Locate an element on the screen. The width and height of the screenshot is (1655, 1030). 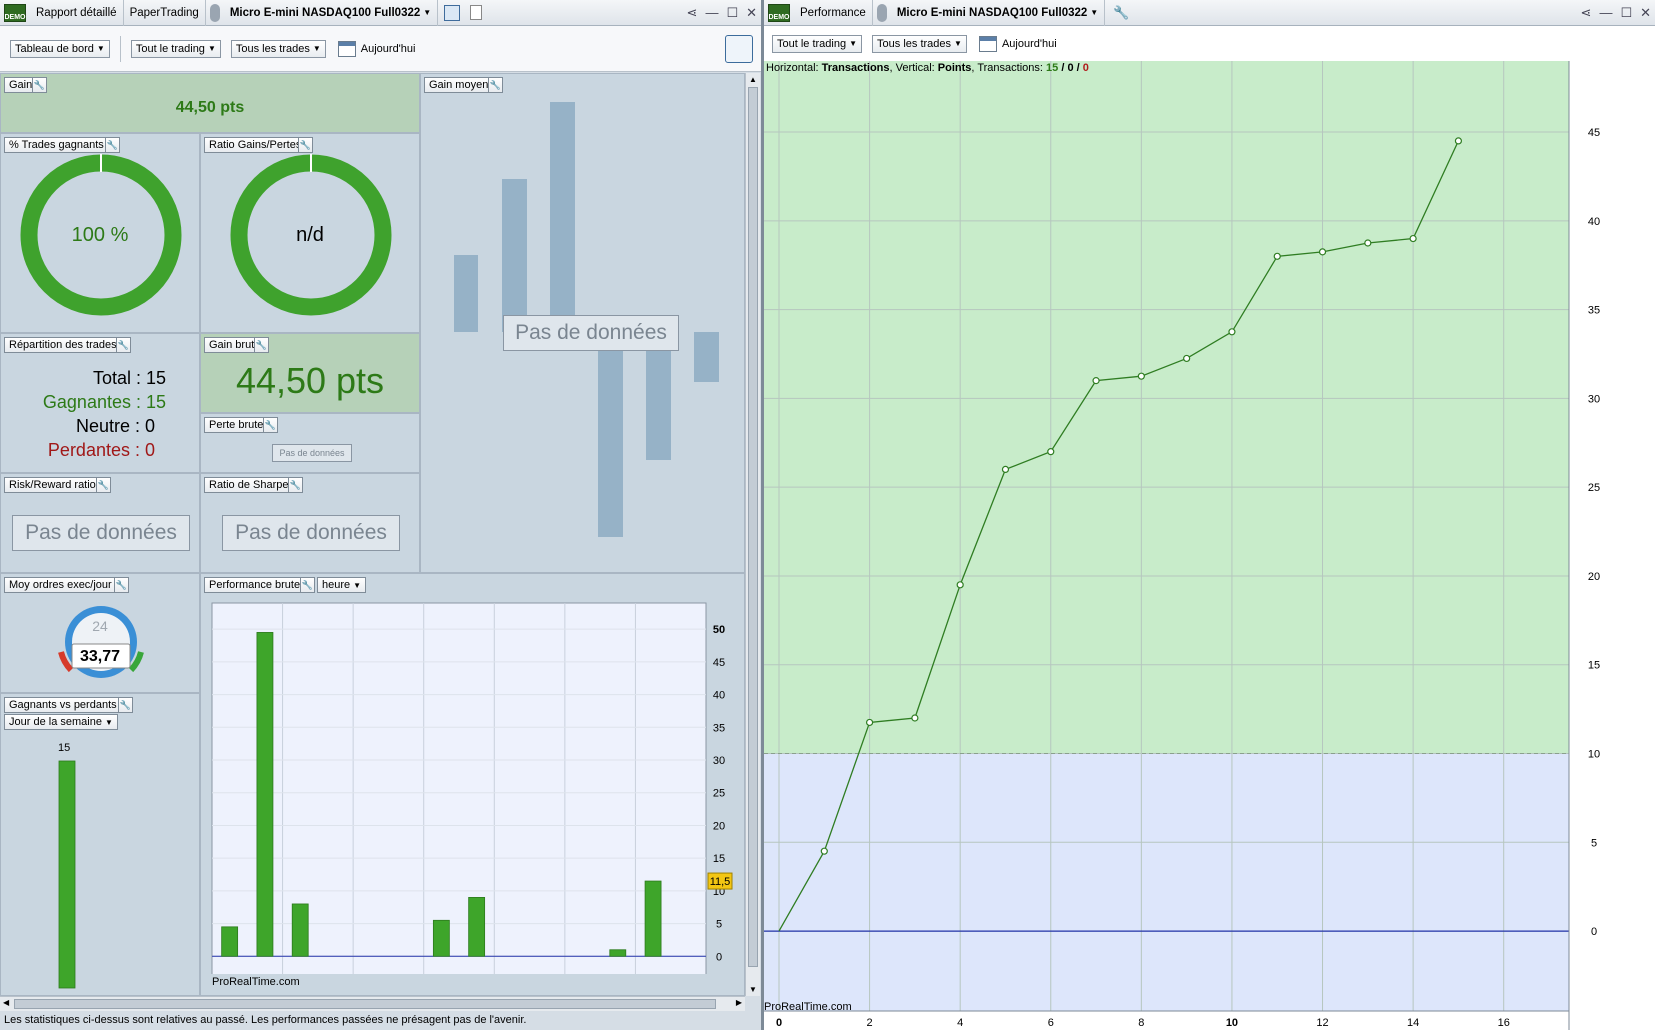
vertical-scrollbar: ▲ ▼ is located at coordinates (752, 534).